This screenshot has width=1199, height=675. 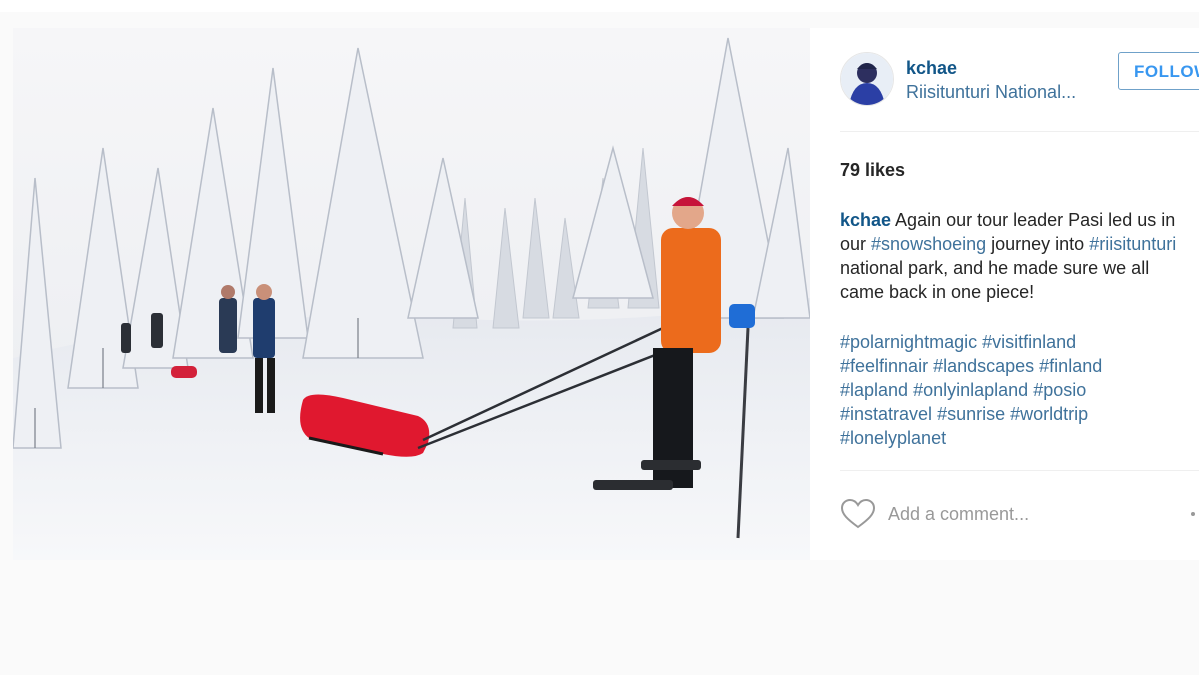 I want to click on more-options-icon, so click(x=1193, y=514).